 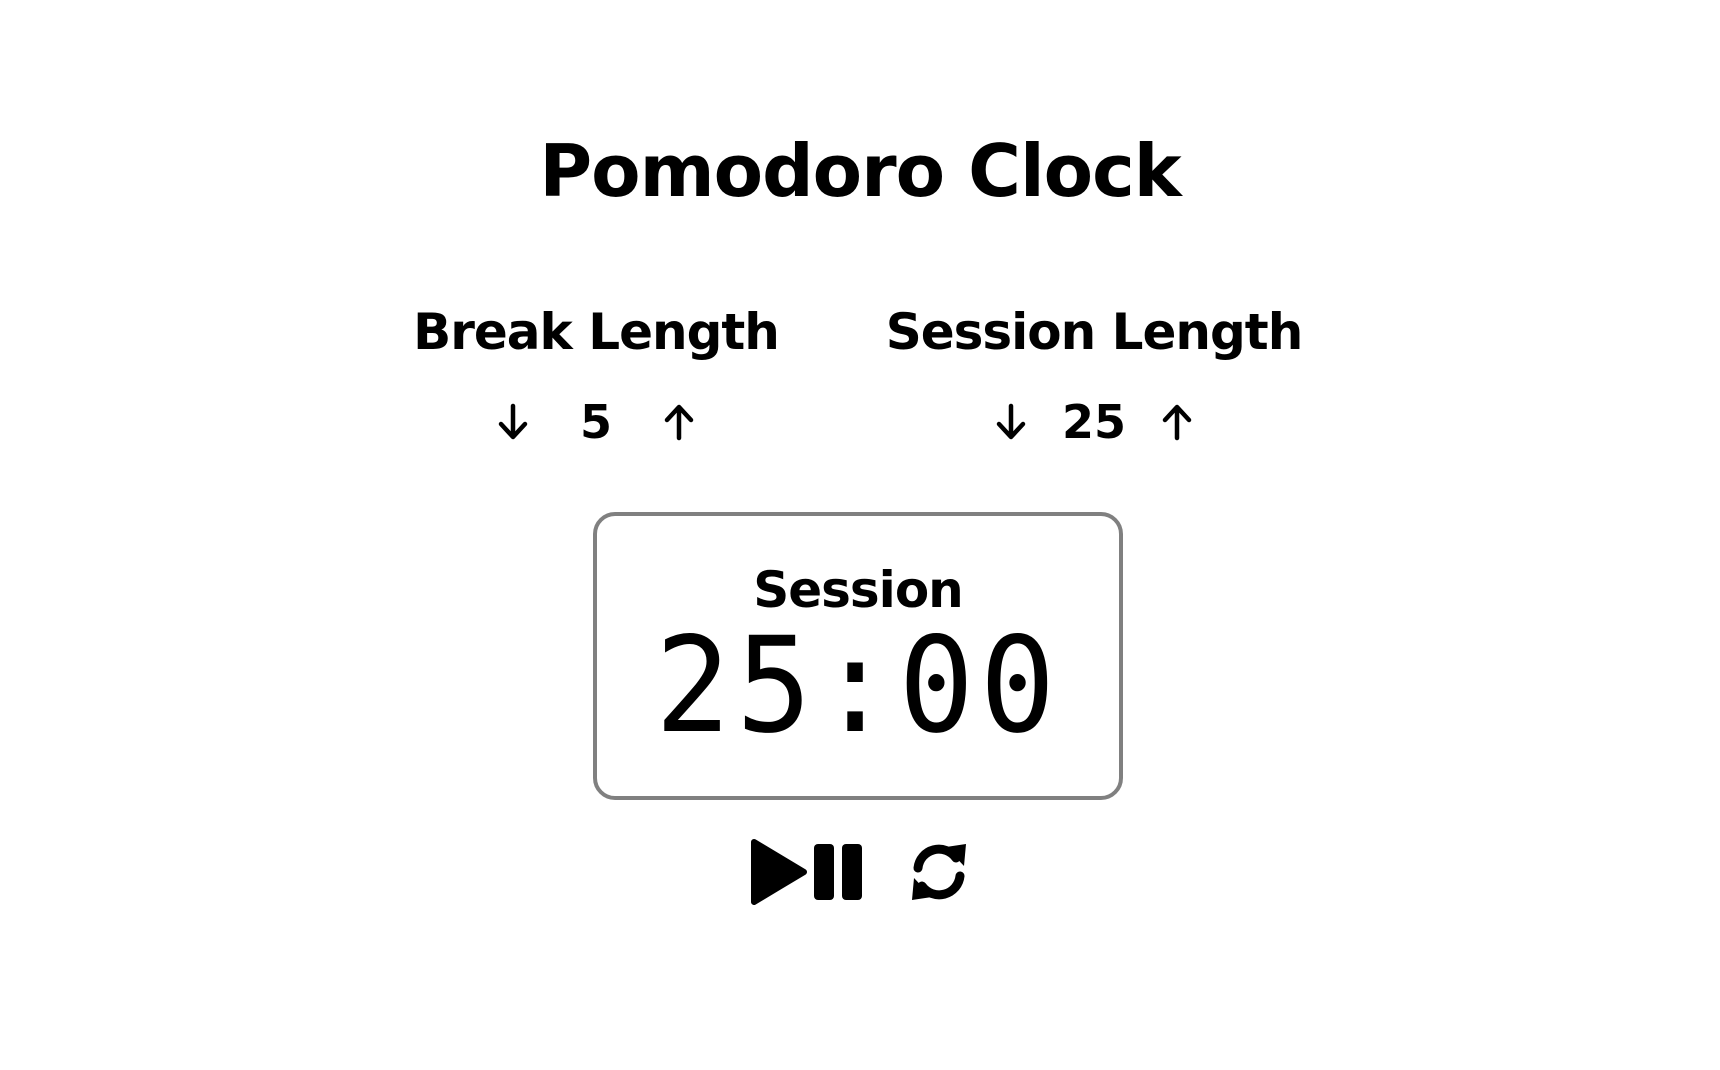 I want to click on reset-button, so click(x=939, y=872).